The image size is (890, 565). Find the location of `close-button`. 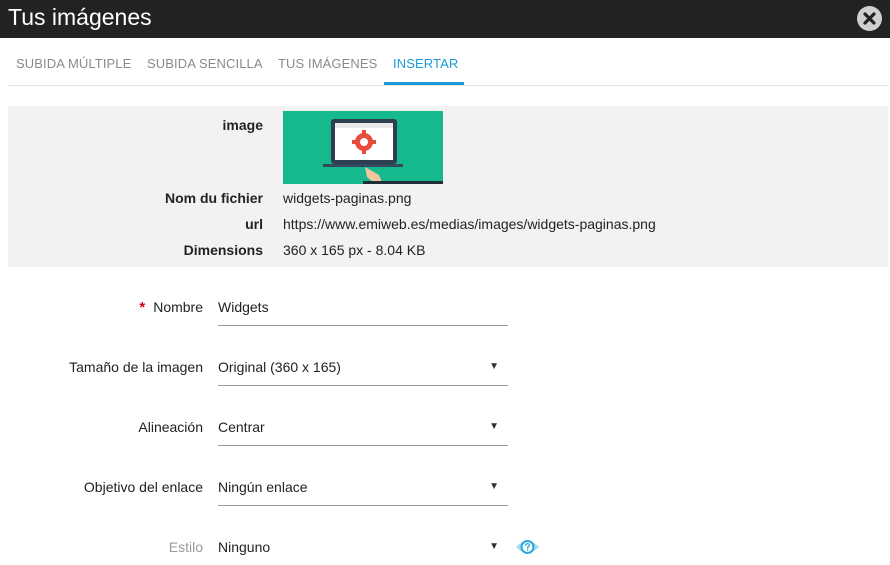

close-button is located at coordinates (869, 18).